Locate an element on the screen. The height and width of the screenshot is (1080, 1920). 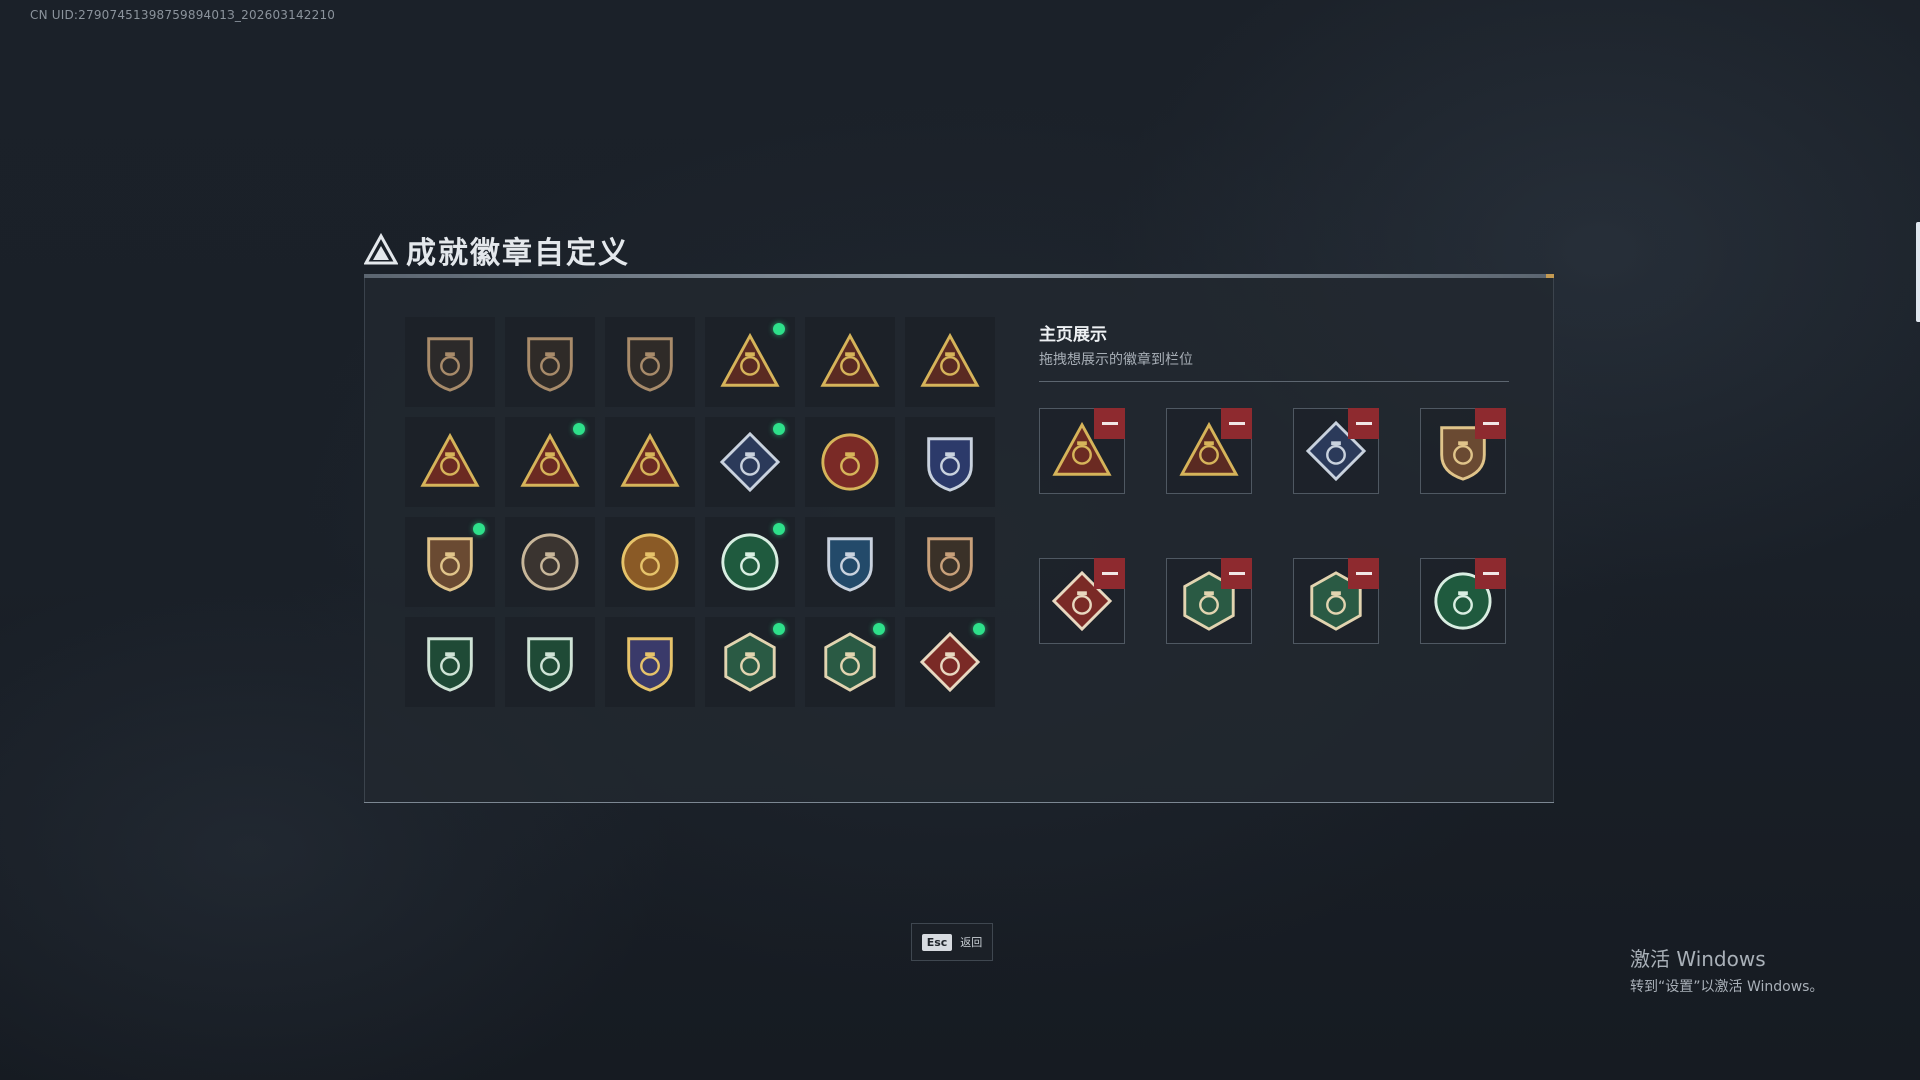
back-label: 返回 is located at coordinates (971, 942).